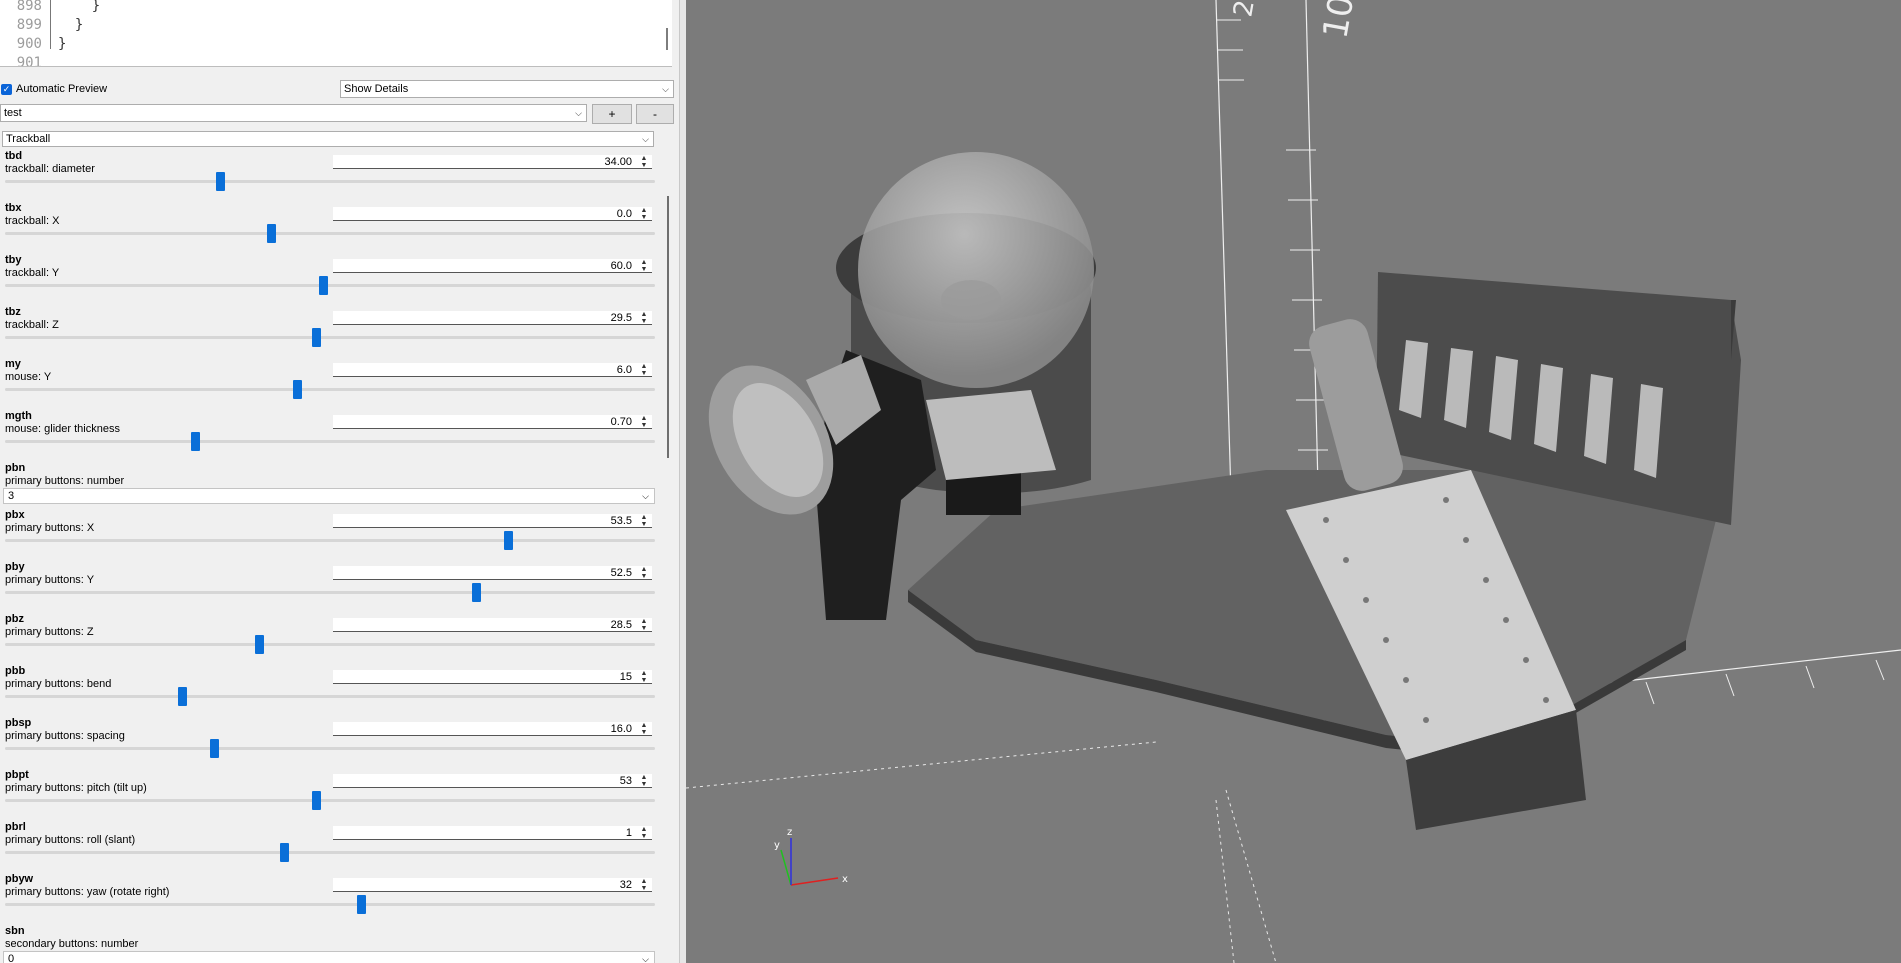 This screenshot has height=963, width=1901. What do you see at coordinates (6, 89) in the screenshot?
I see `checkbox-check-icon: ✓` at bounding box center [6, 89].